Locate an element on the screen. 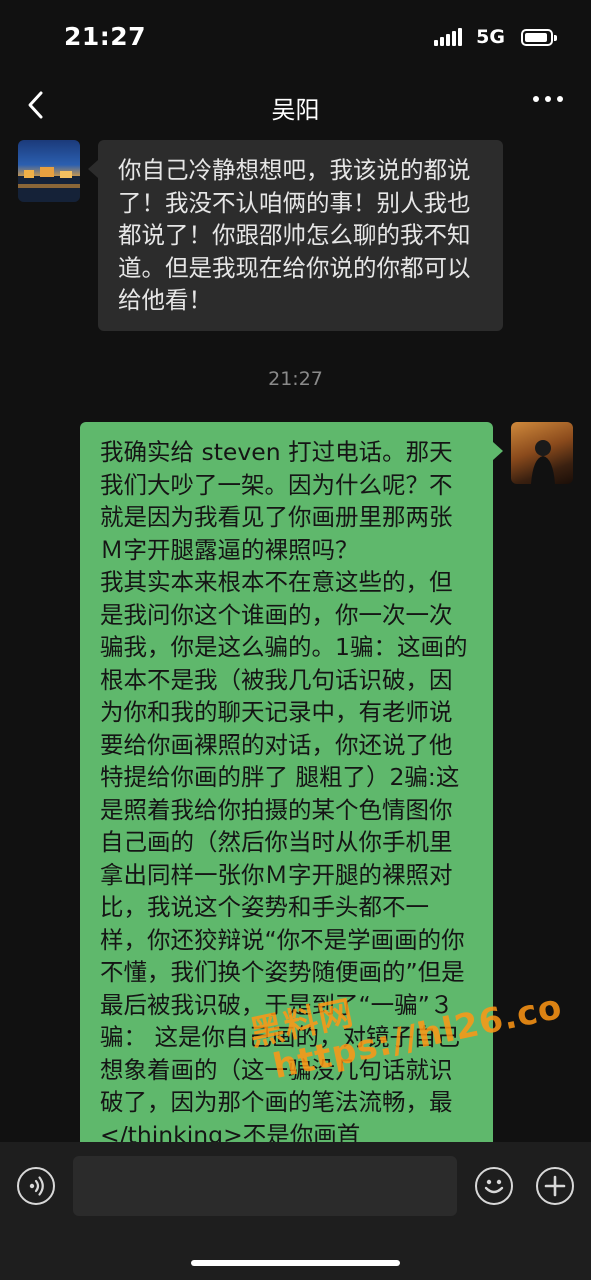  status-bar: 21:27 5G is located at coordinates (295, 39).